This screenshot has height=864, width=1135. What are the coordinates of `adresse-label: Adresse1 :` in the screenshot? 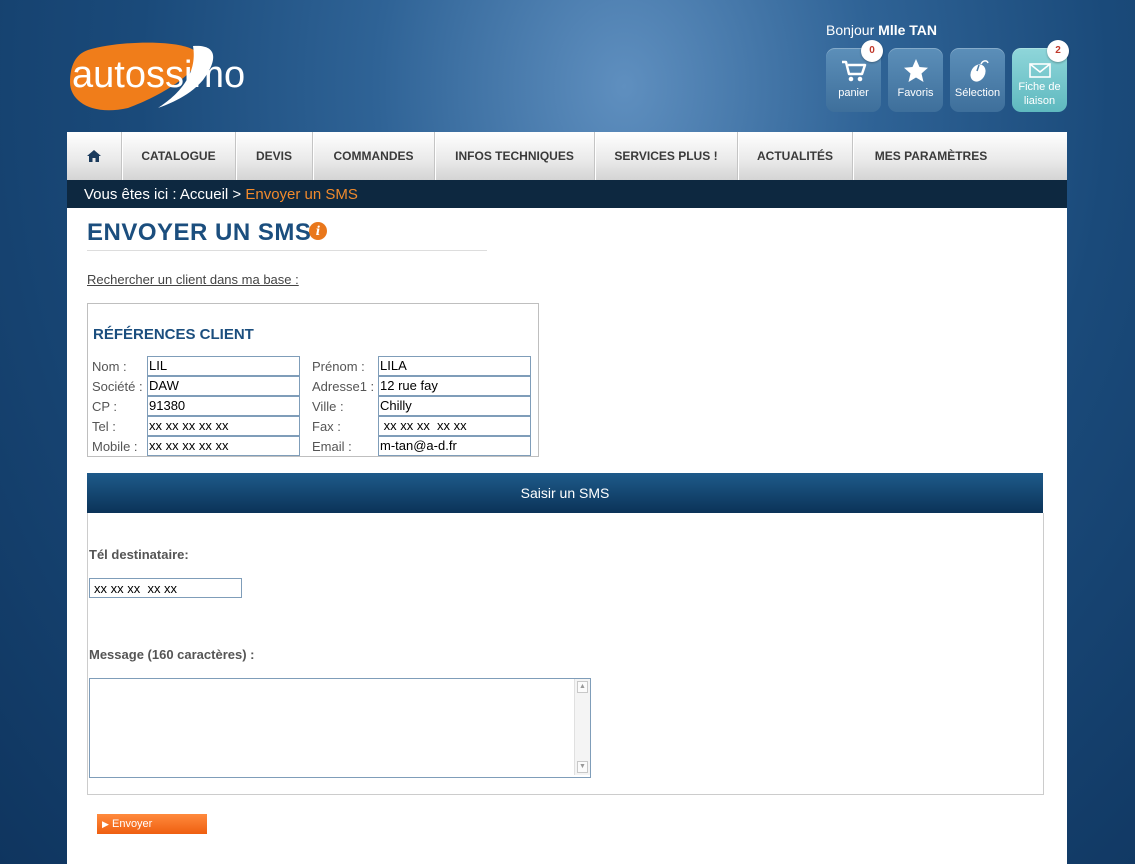 It's located at (343, 386).